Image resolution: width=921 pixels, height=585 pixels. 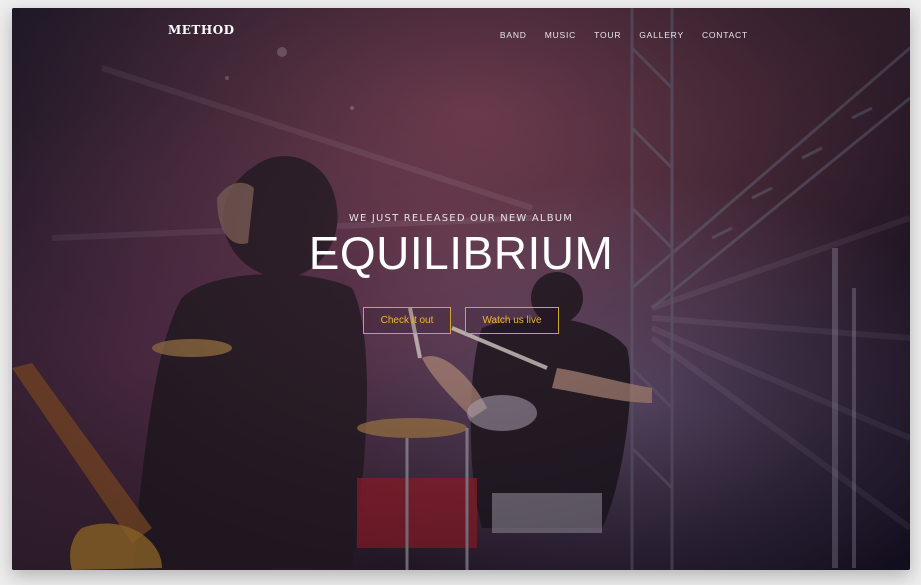 What do you see at coordinates (461, 31) in the screenshot?
I see `top-navigation: METHOD BAND MUSIC TOUR GALLERY CONTACT` at bounding box center [461, 31].